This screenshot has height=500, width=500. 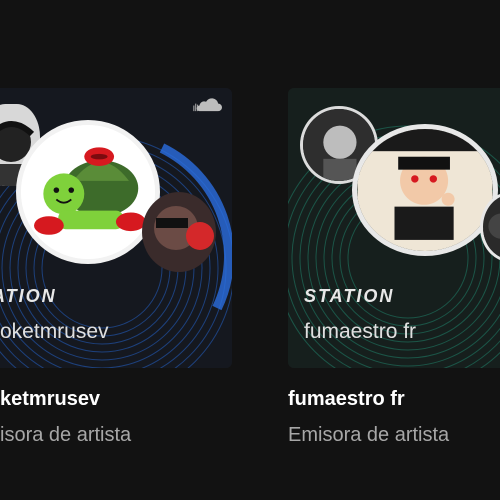 What do you see at coordinates (28, 296) in the screenshot?
I see `station-label: ATION` at bounding box center [28, 296].